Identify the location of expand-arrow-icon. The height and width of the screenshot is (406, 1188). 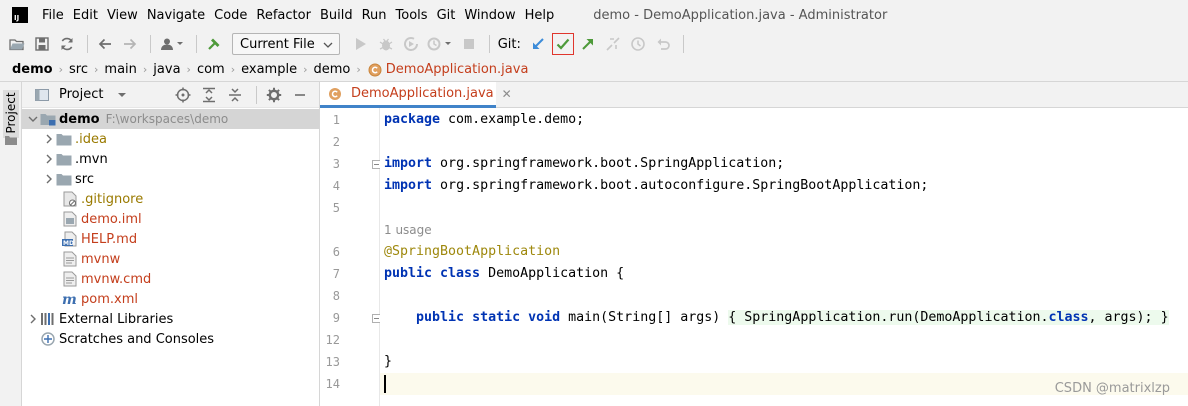
(33, 119).